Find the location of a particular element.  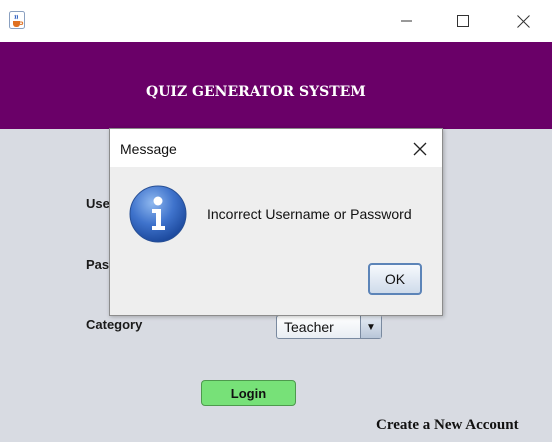

close-window-button is located at coordinates (523, 21).